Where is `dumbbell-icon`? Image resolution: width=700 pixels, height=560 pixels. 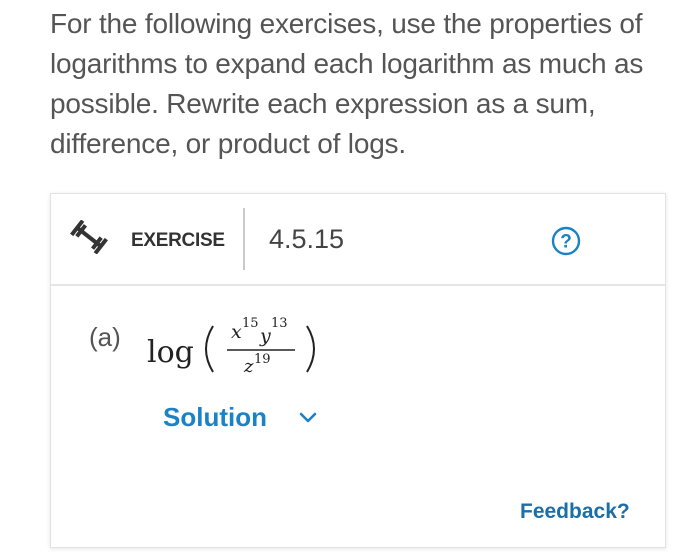 dumbbell-icon is located at coordinates (89, 237).